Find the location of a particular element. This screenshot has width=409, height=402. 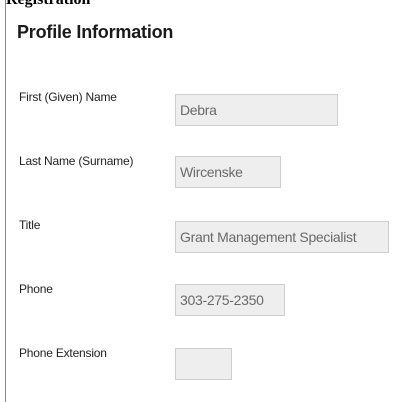

first-name-field is located at coordinates (256, 110).